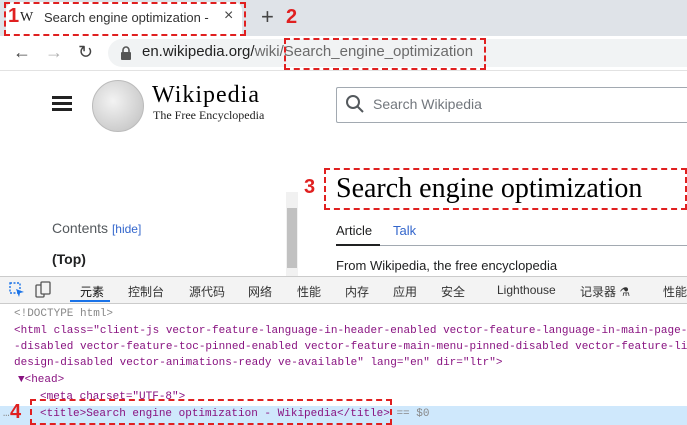 Image resolution: width=687 pixels, height=425 pixels. What do you see at coordinates (85, 52) in the screenshot?
I see `reload-icon: ↻` at bounding box center [85, 52].